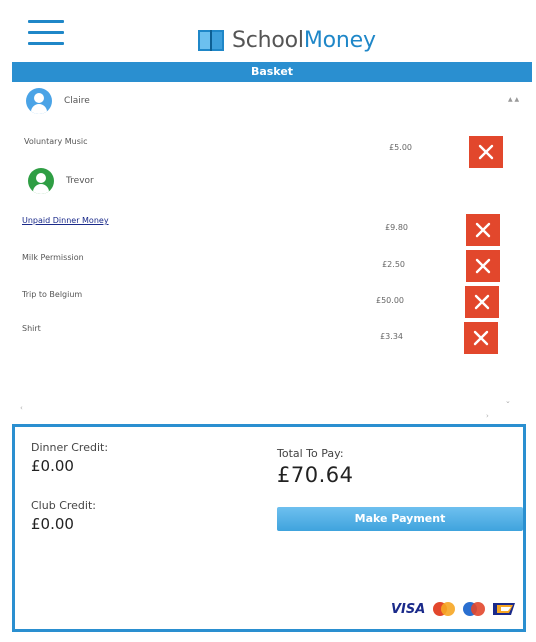 This screenshot has width=536, height=642. I want to click on person-header-claire: Claire, so click(58, 101).